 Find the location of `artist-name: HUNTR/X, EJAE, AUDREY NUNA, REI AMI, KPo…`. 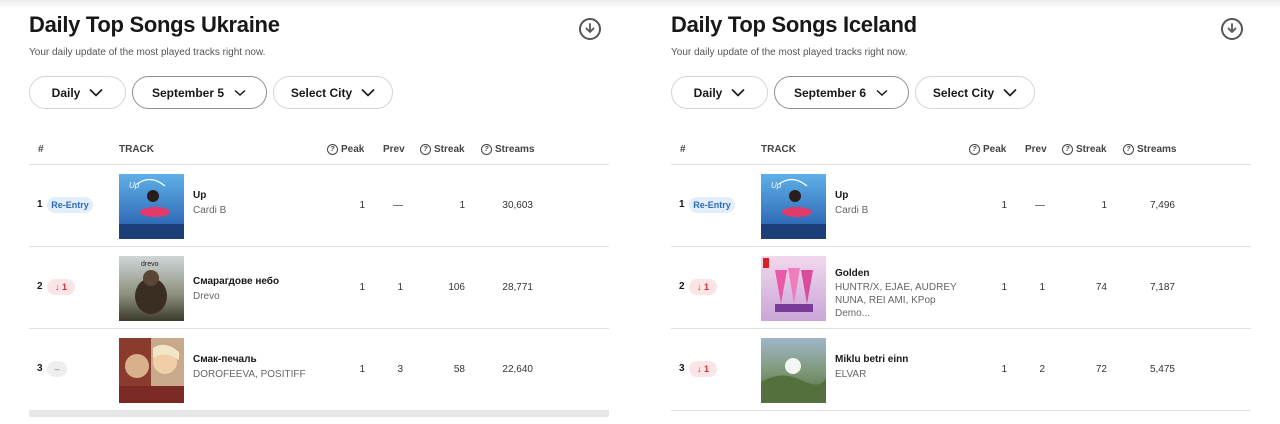

artist-name: HUNTR/X, EJAE, AUDREY NUNA, REI AMI, KPo… is located at coordinates (902, 300).